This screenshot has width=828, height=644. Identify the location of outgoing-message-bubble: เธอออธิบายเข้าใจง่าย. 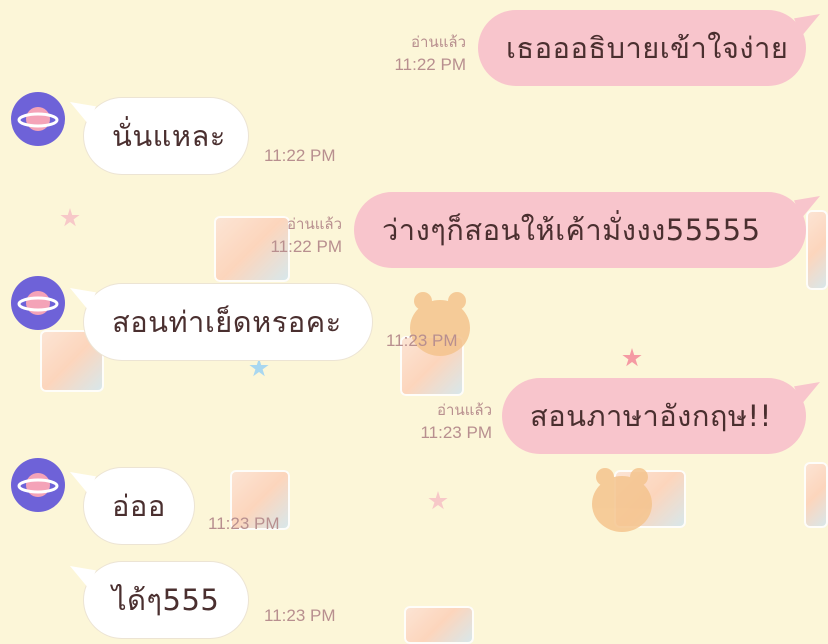
(642, 48).